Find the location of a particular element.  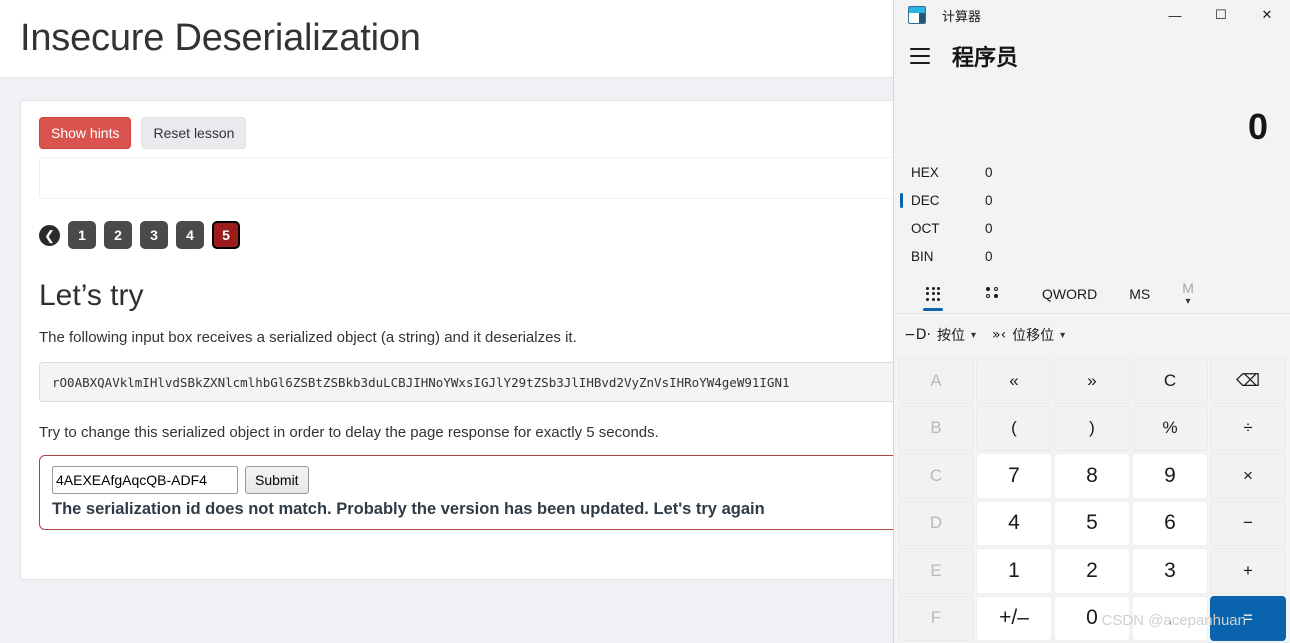

radix-label-oct: OCT is located at coordinates (925, 228).